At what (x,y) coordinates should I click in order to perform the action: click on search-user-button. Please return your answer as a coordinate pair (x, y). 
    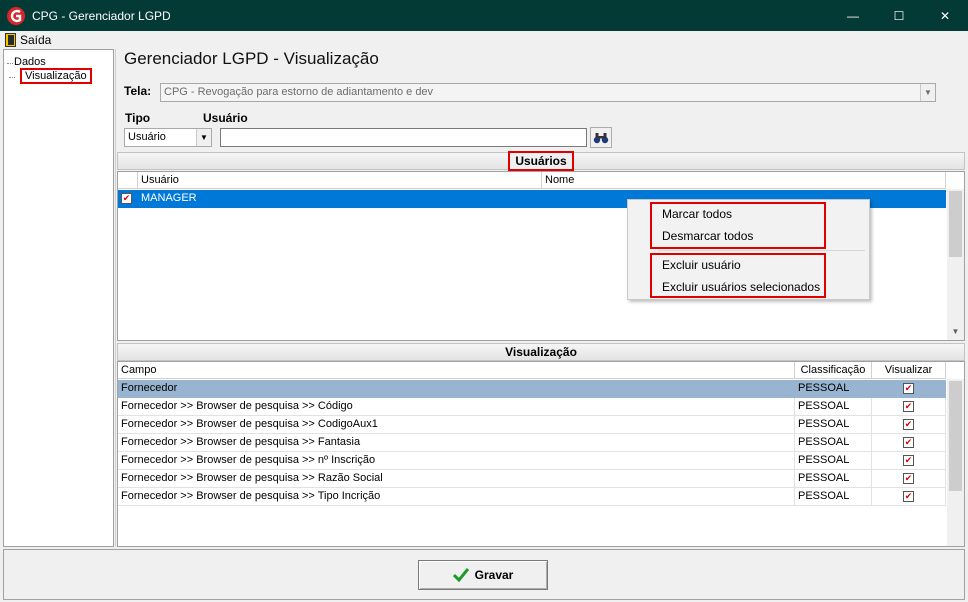
    Looking at the image, I should click on (601, 137).